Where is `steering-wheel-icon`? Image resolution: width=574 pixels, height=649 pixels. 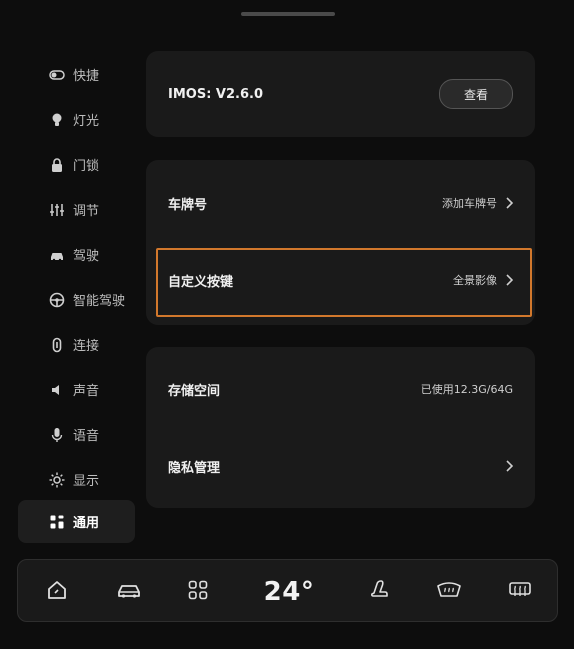
steering-wheel-icon is located at coordinates (57, 300).